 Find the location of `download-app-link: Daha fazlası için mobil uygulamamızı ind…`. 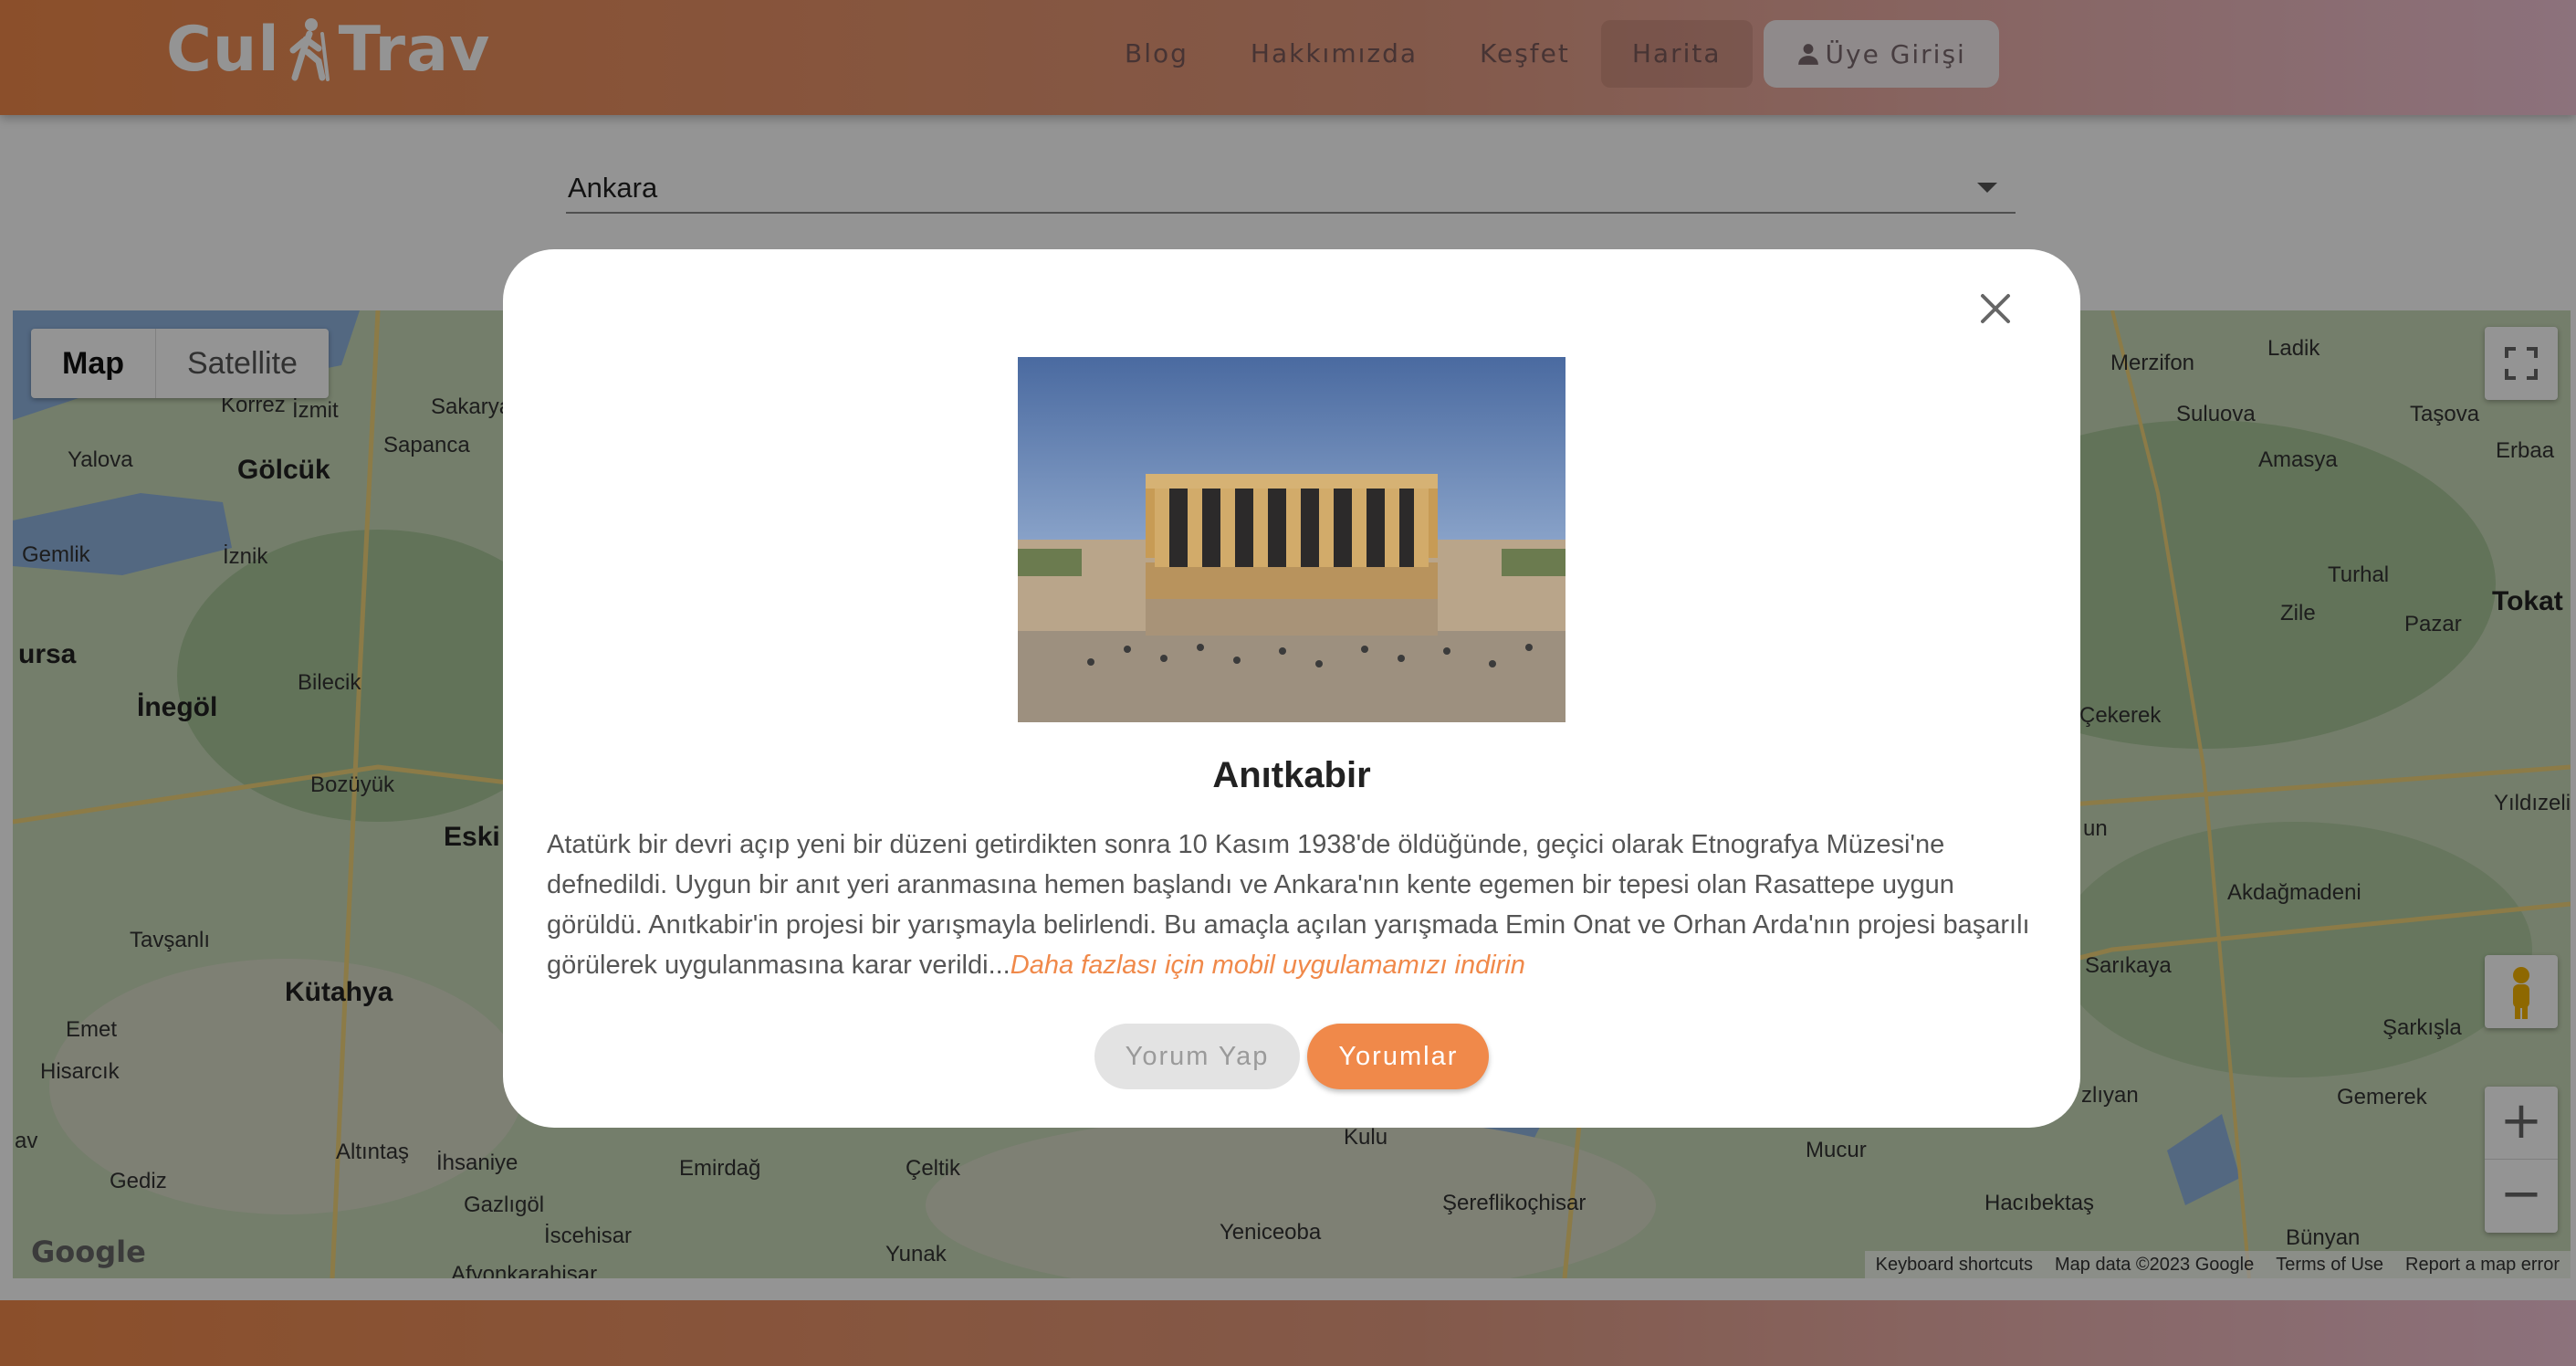

download-app-link: Daha fazlası için mobil uygulamamızı ind… is located at coordinates (1268, 965).